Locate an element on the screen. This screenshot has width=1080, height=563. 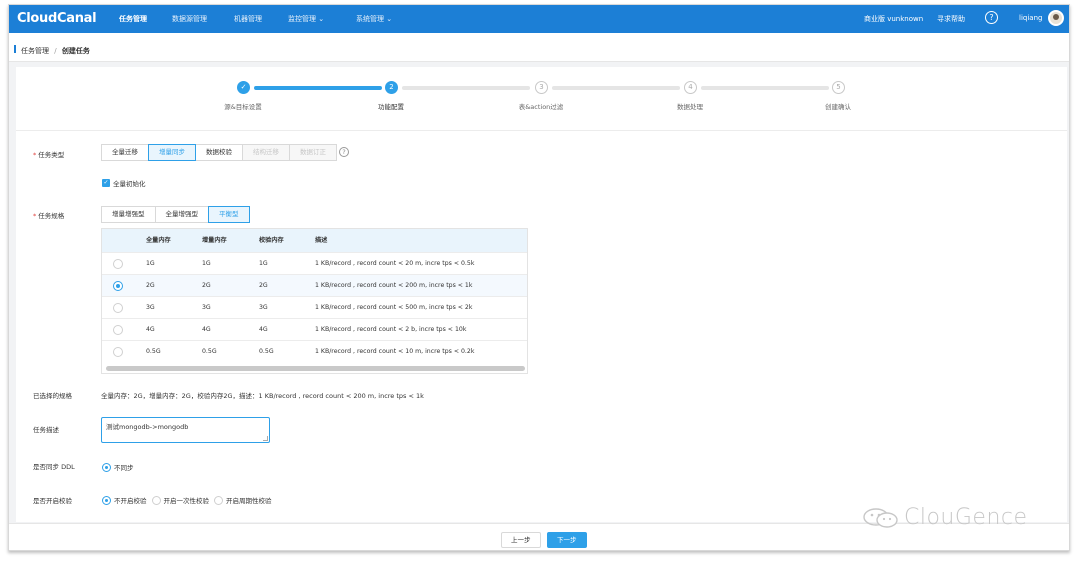
cell-incr-memory: 1G is located at coordinates (206, 263).